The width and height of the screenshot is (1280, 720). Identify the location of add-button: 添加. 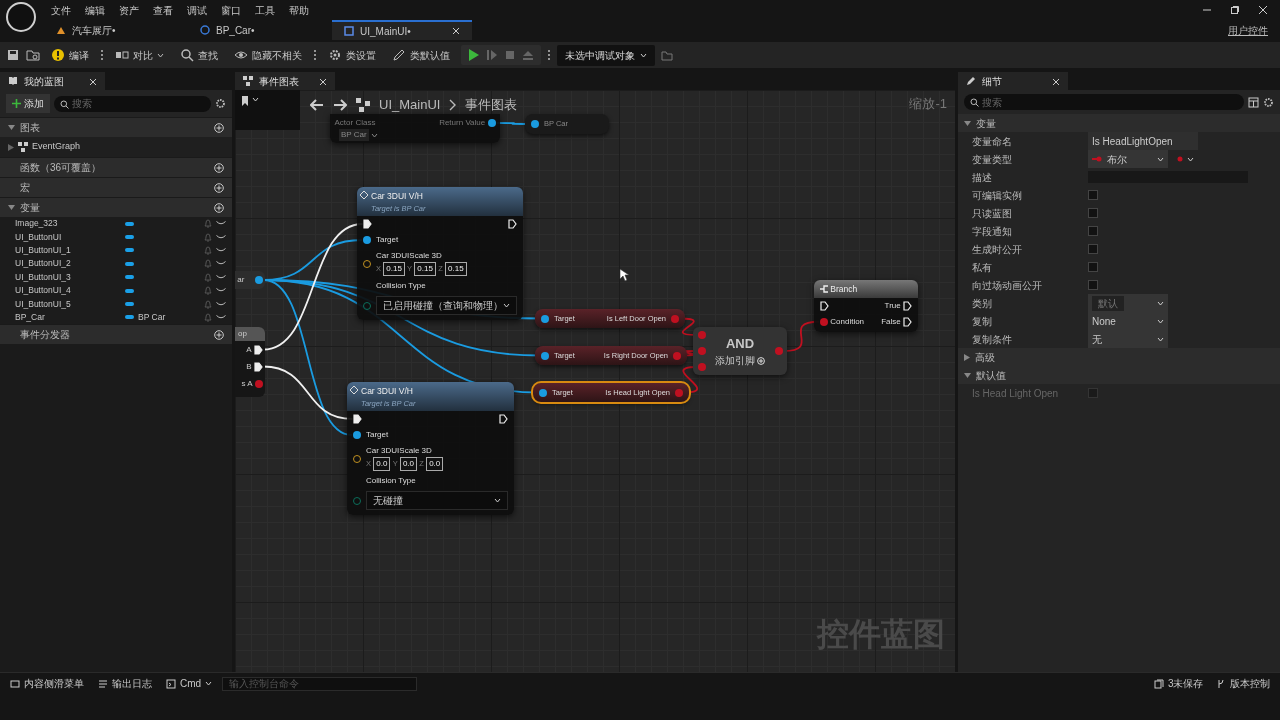
(28, 103).